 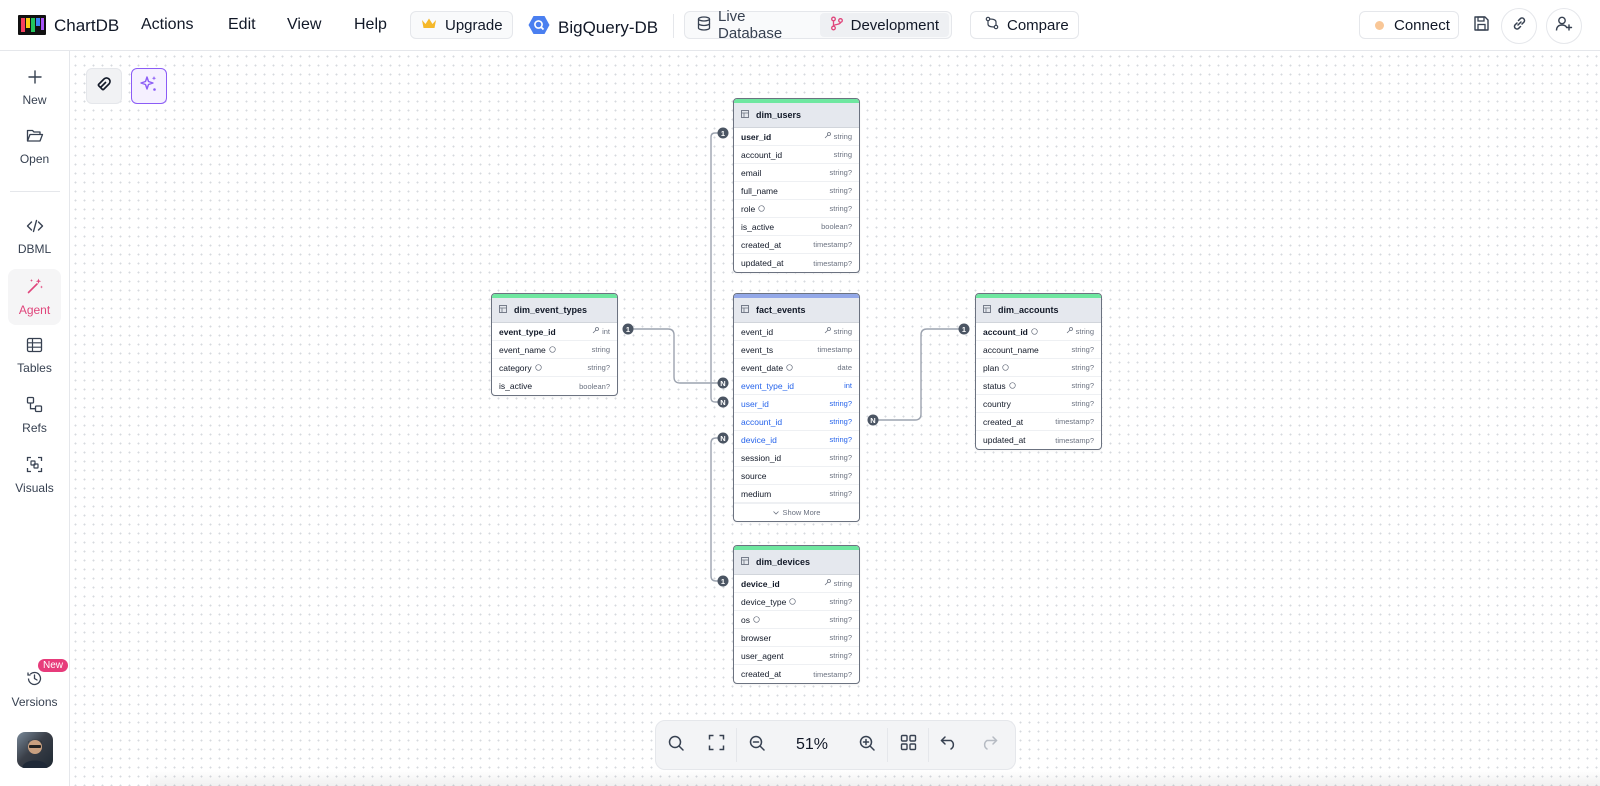 What do you see at coordinates (716, 745) in the screenshot?
I see `fit-view-button` at bounding box center [716, 745].